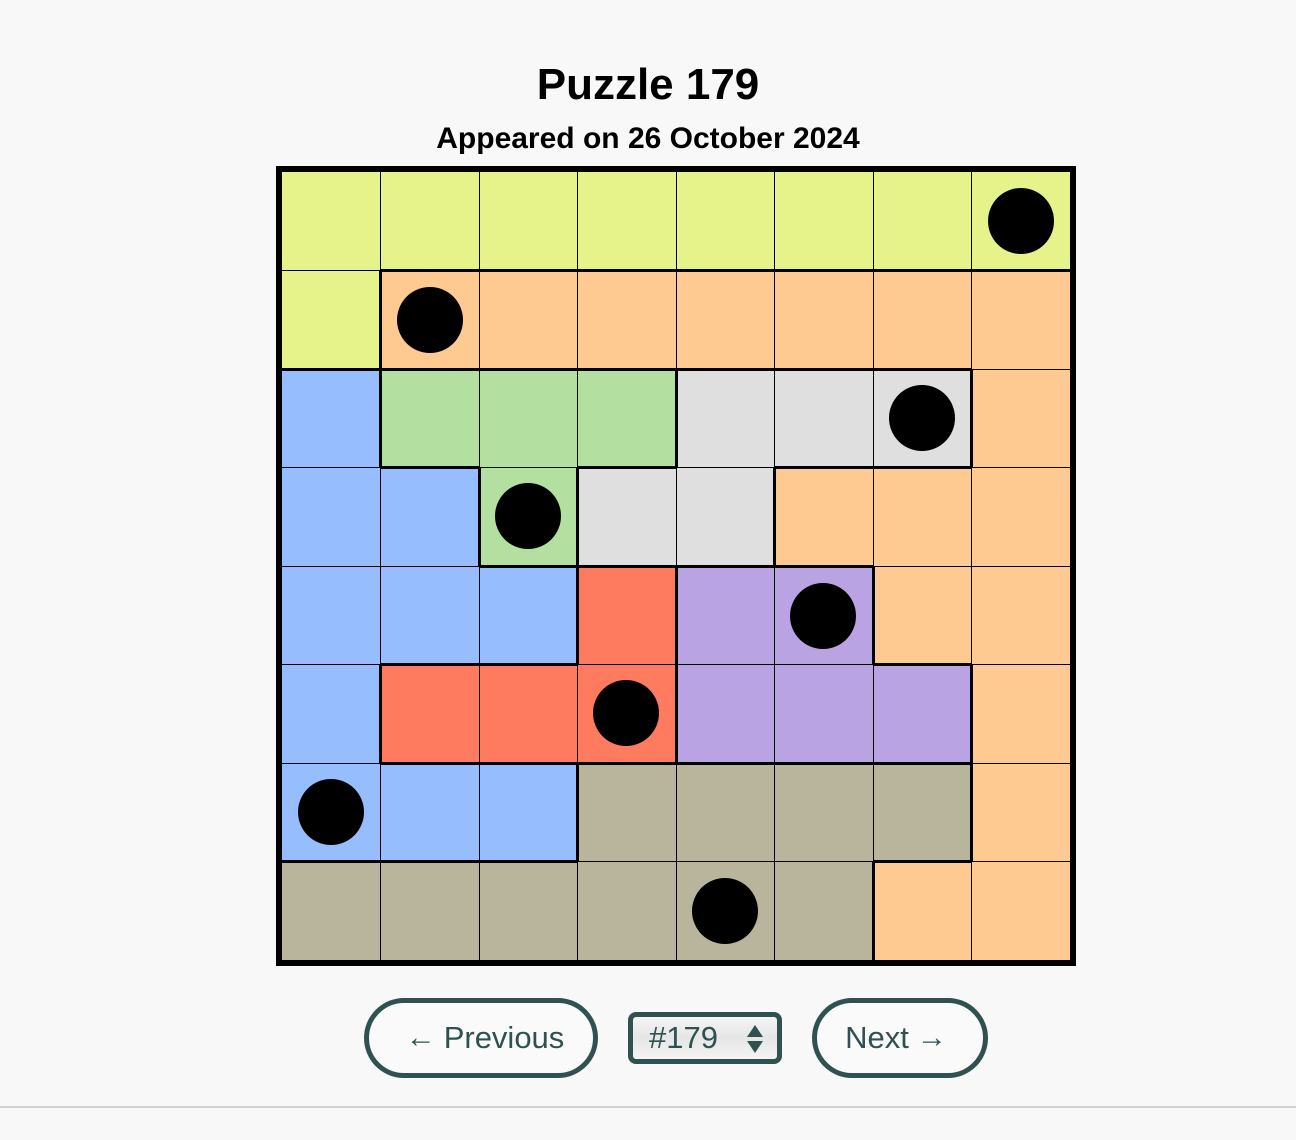 This screenshot has width=1296, height=1140. What do you see at coordinates (648, 138) in the screenshot?
I see `puzzle-date: Appeared on 26 October 2024` at bounding box center [648, 138].